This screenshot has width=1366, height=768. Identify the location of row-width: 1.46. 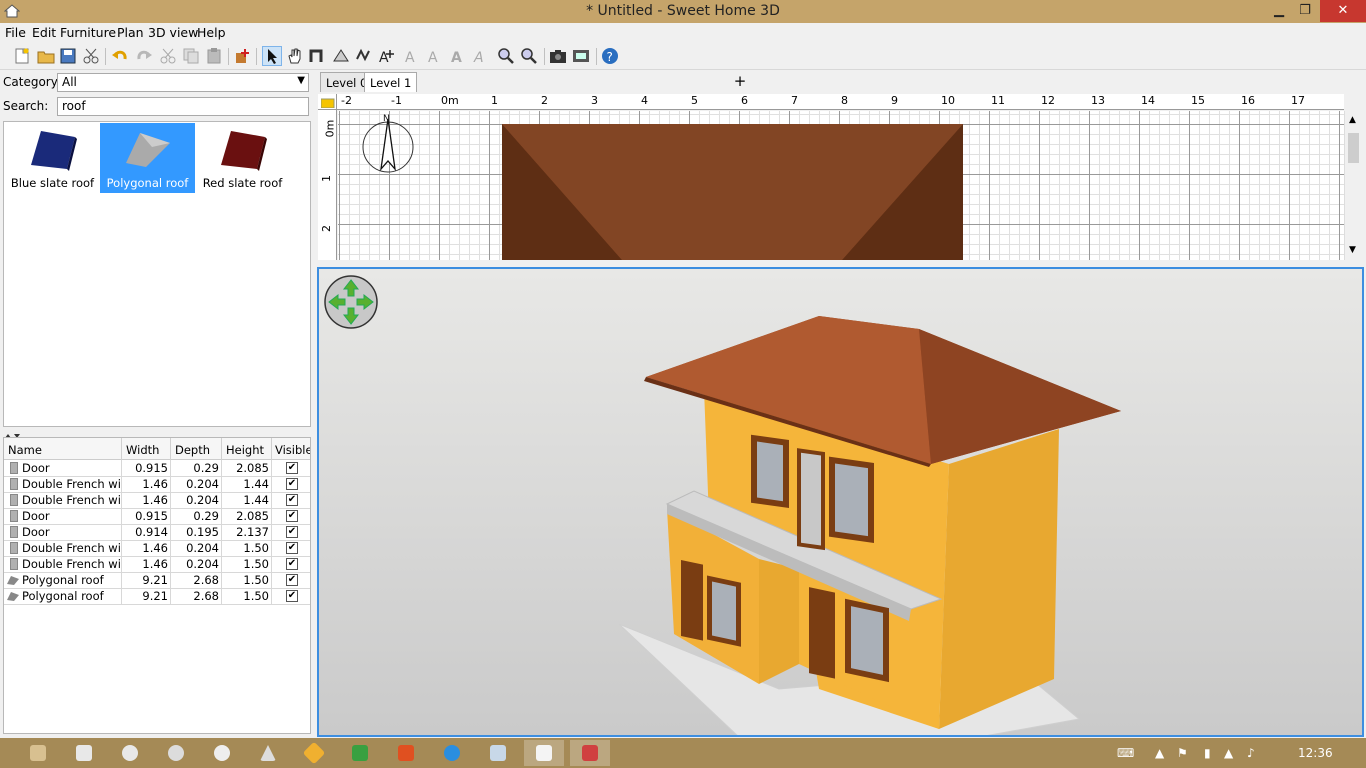
(155, 564).